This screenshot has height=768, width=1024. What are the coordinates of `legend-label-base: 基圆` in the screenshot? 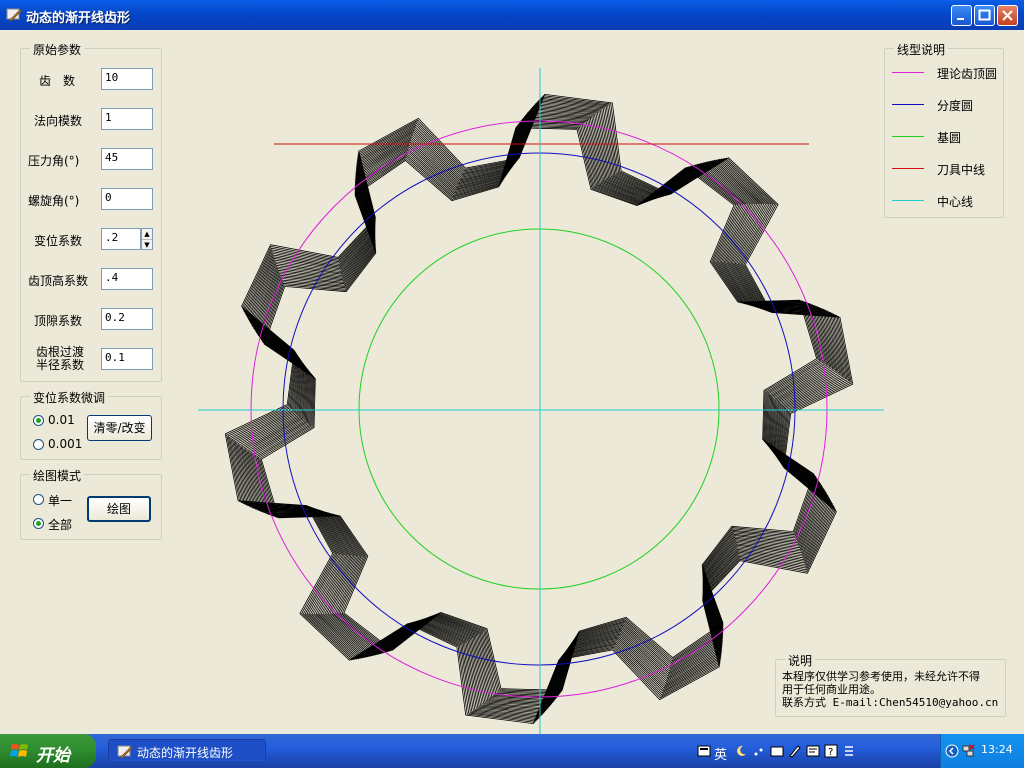 It's located at (949, 138).